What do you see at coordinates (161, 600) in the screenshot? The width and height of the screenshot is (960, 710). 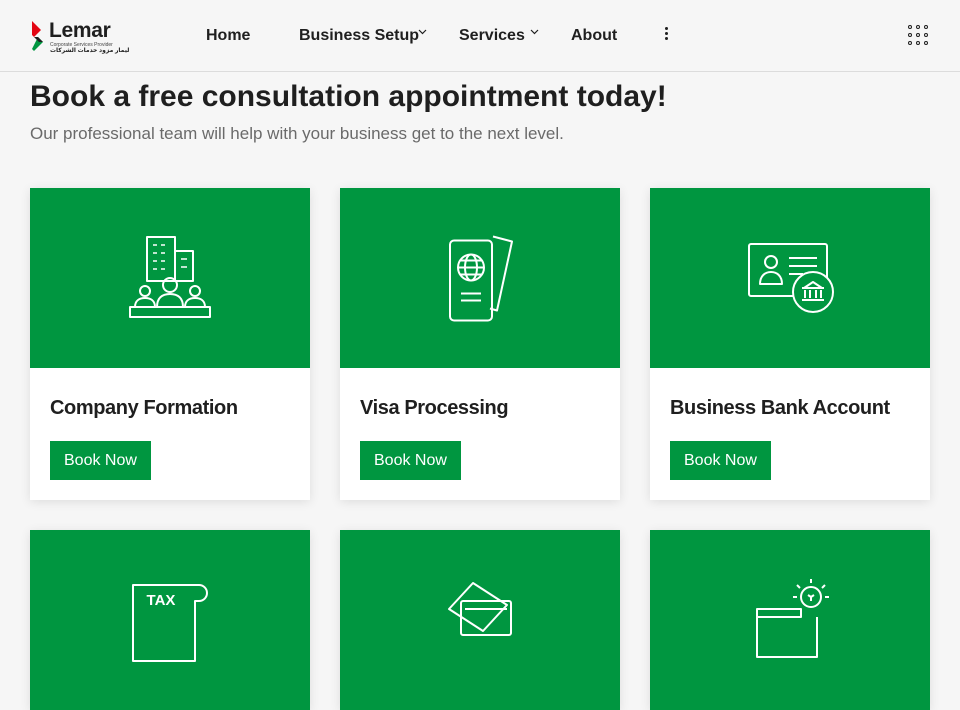 I see `tax-label: TAX` at bounding box center [161, 600].